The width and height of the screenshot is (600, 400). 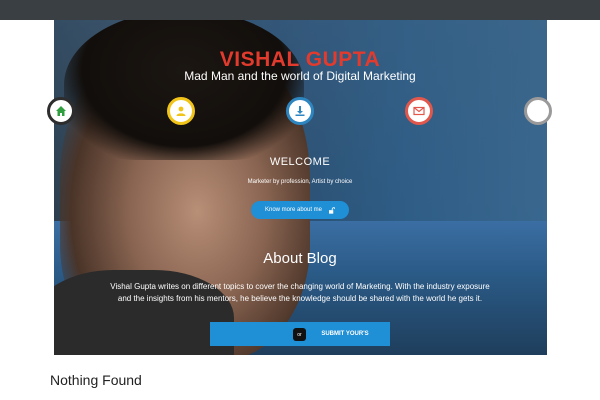 What do you see at coordinates (300, 258) in the screenshot?
I see `about-heading: About Blog` at bounding box center [300, 258].